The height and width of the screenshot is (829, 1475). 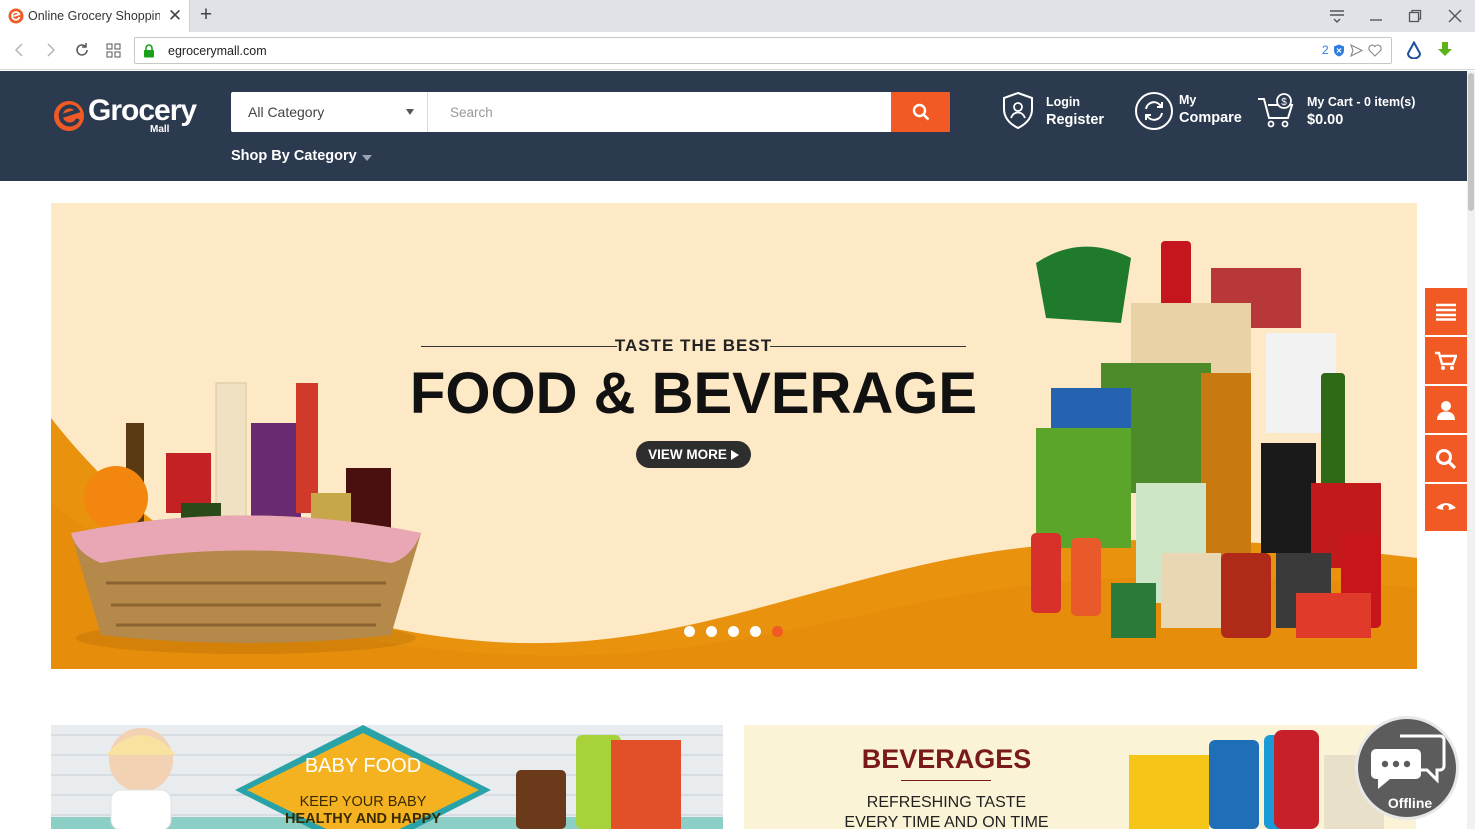 What do you see at coordinates (734, 454) in the screenshot?
I see `play-arrow-icon` at bounding box center [734, 454].